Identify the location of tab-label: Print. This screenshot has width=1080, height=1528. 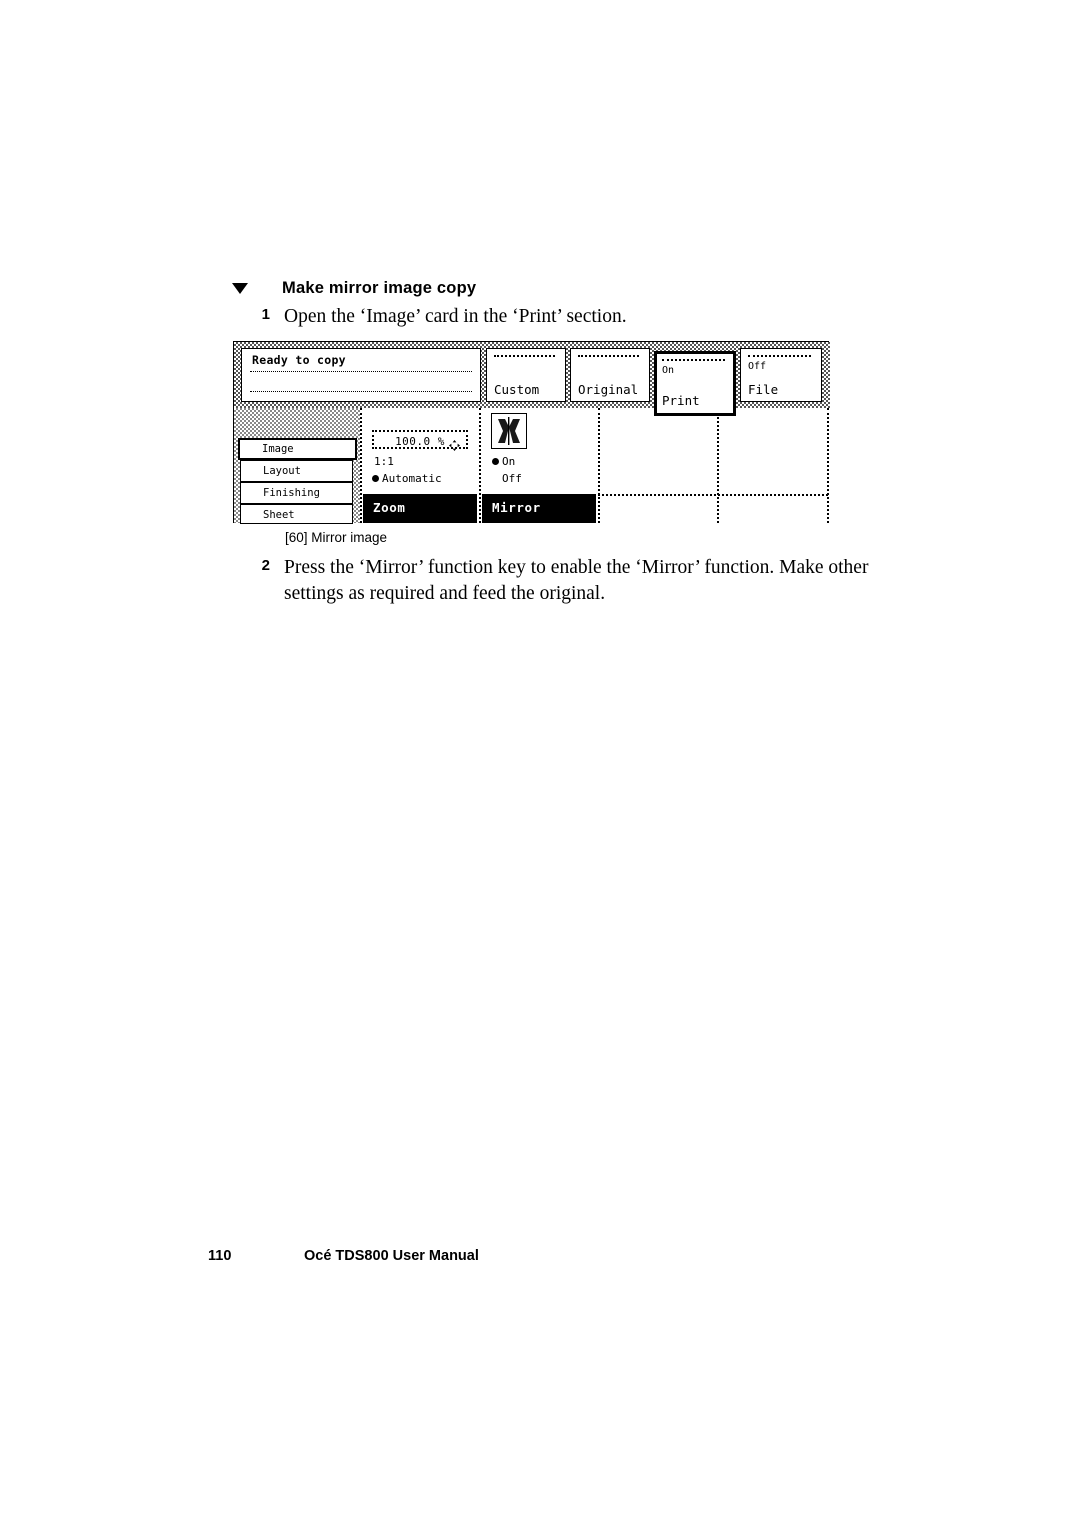
(681, 400).